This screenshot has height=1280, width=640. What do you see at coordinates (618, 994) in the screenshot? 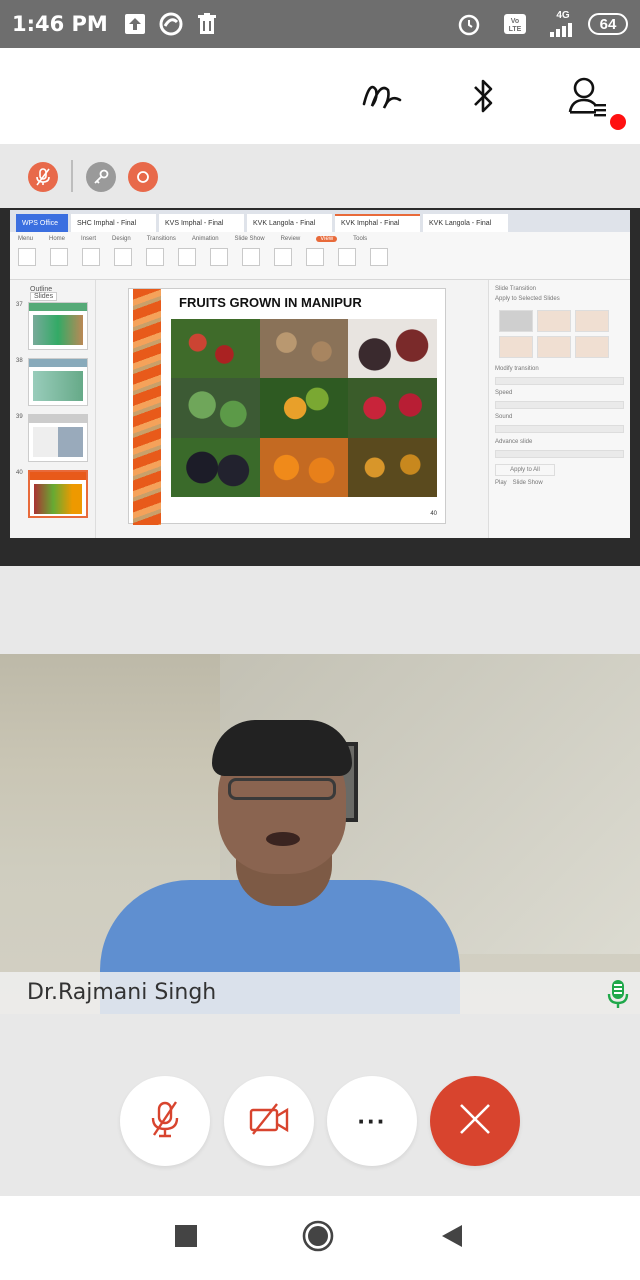
I see `active-mic-icon` at bounding box center [618, 994].